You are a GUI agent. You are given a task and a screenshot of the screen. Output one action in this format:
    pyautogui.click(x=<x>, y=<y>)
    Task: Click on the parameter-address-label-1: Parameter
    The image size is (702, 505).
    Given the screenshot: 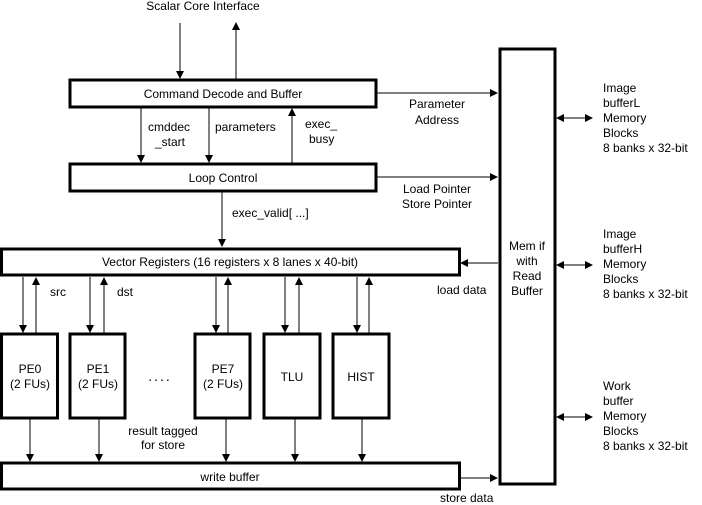 What is the action you would take?
    pyautogui.click(x=437, y=104)
    